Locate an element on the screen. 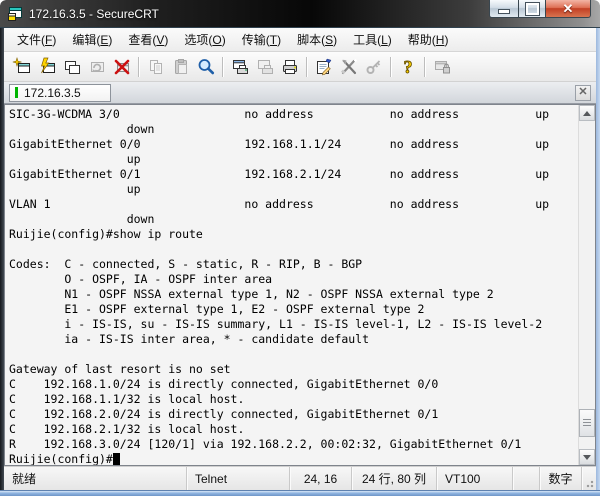 The height and width of the screenshot is (496, 600). window-frame-bottom is located at coordinates (300, 493).